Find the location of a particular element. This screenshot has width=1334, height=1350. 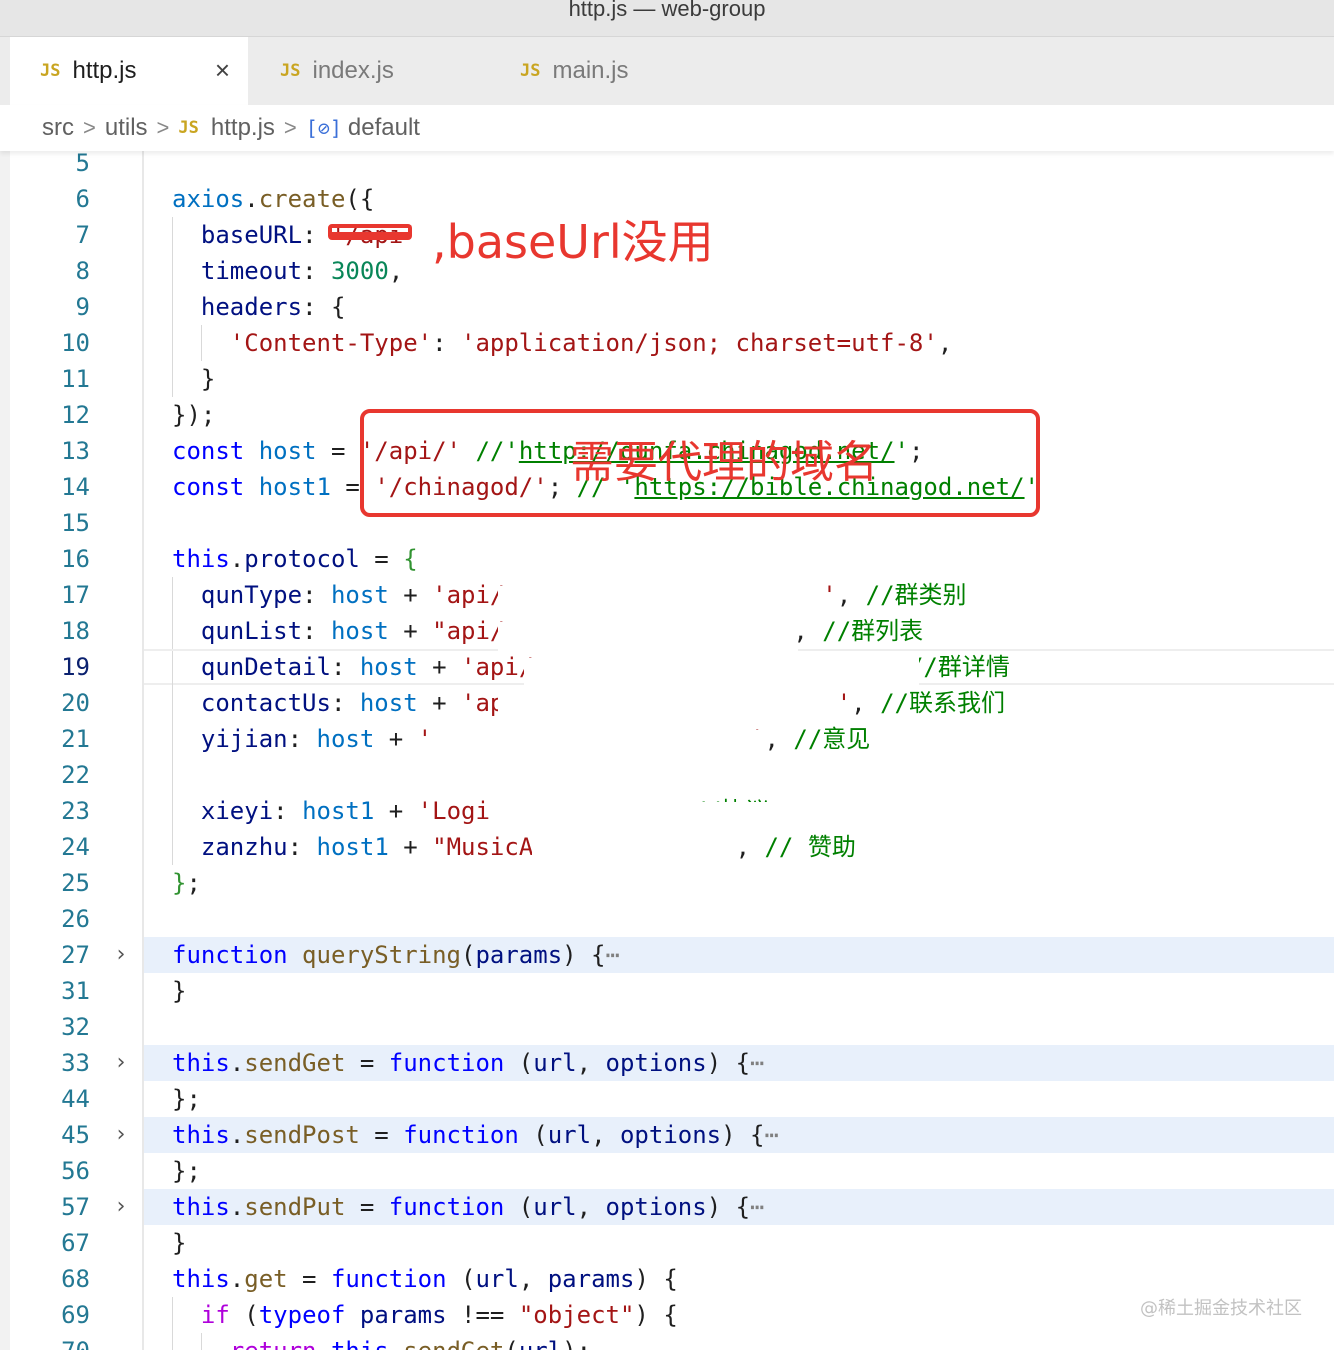

breadcrumb-item-src: src is located at coordinates (58, 128).